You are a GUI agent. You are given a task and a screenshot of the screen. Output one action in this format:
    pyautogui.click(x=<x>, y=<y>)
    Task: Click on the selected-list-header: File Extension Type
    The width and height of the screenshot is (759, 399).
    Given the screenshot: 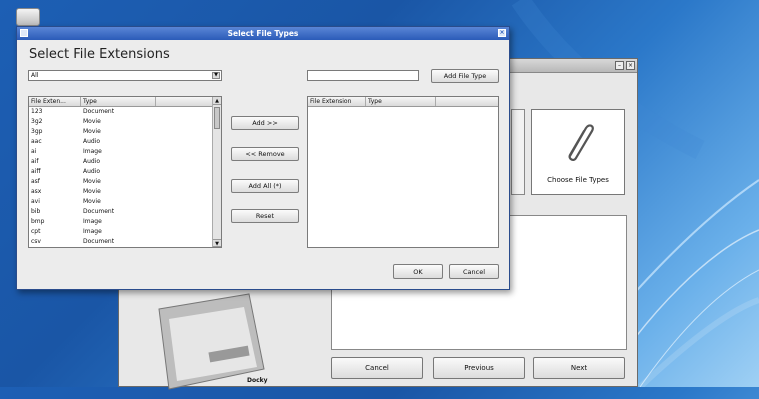 What is the action you would take?
    pyautogui.click(x=403, y=102)
    